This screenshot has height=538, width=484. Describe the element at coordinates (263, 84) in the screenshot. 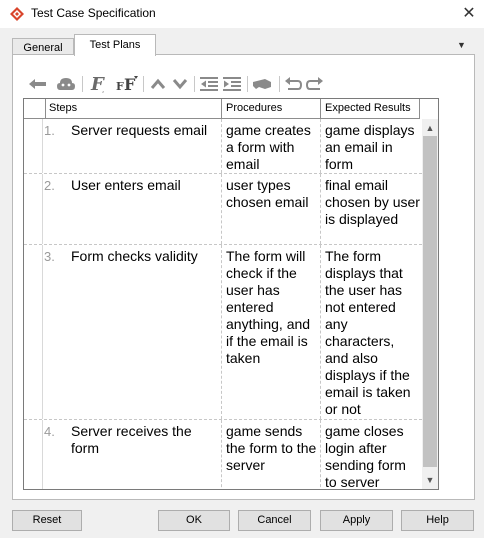

I see `highlighter-icon` at that location.